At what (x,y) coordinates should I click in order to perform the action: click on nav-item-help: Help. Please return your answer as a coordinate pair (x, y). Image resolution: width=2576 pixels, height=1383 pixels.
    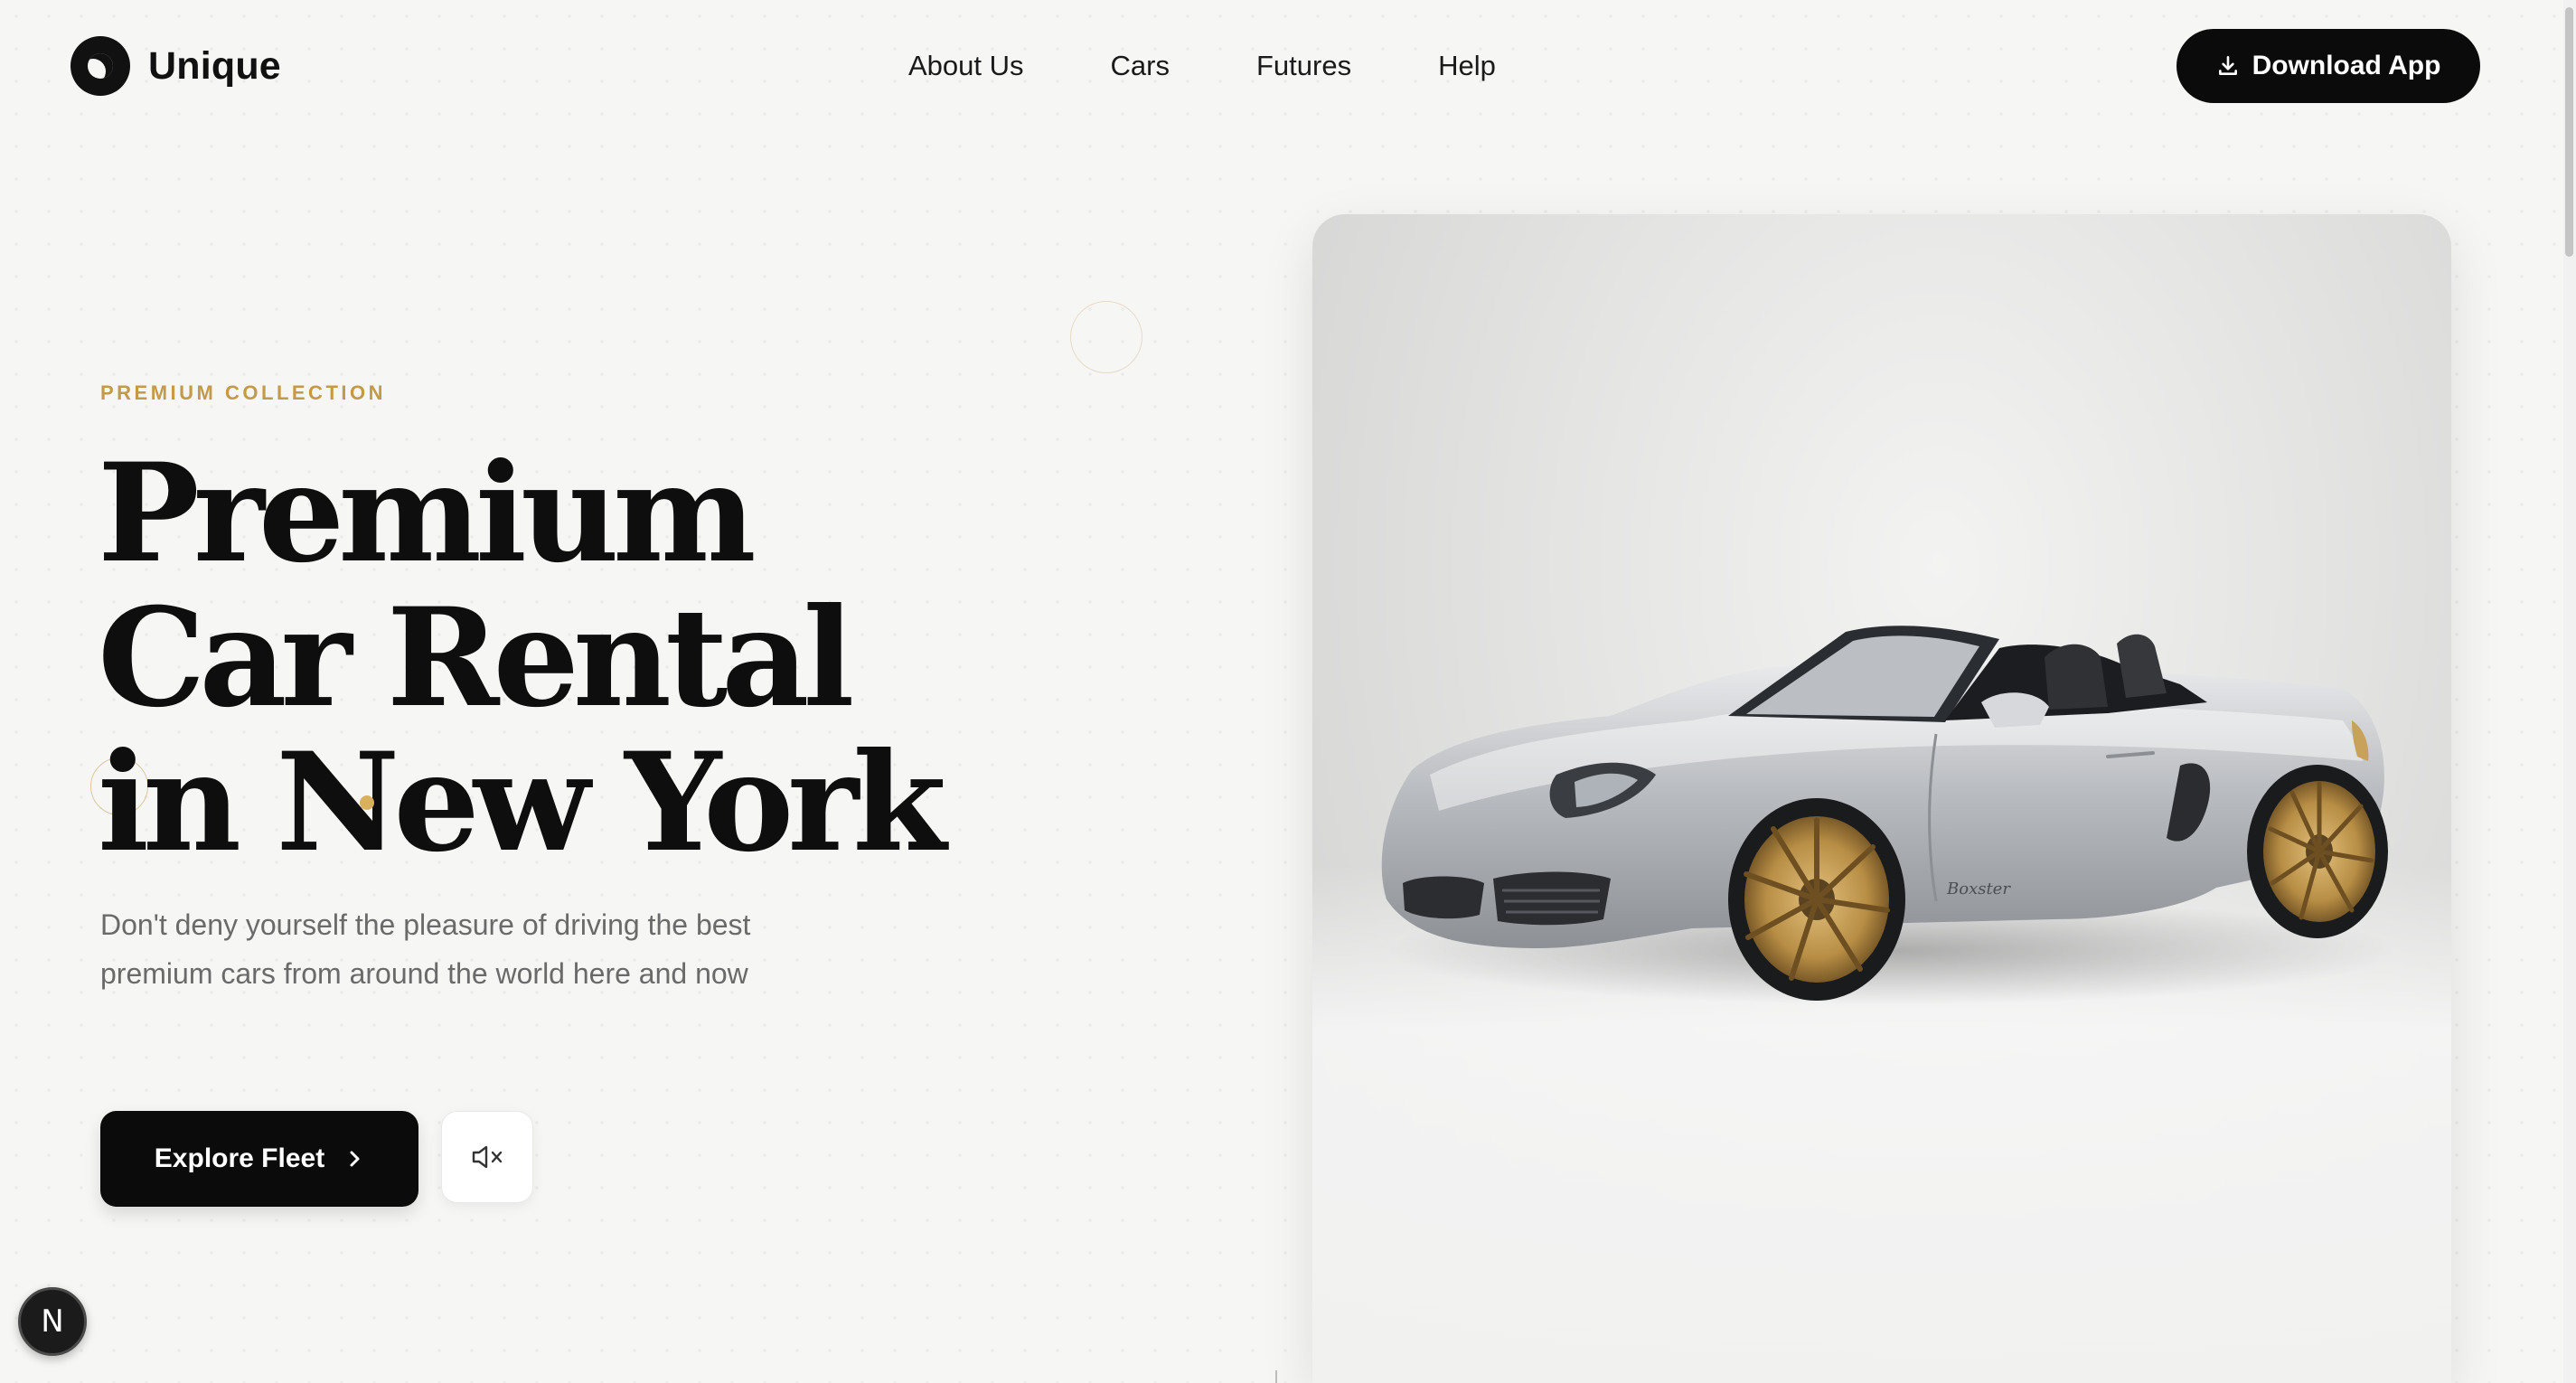
    Looking at the image, I should click on (1467, 66).